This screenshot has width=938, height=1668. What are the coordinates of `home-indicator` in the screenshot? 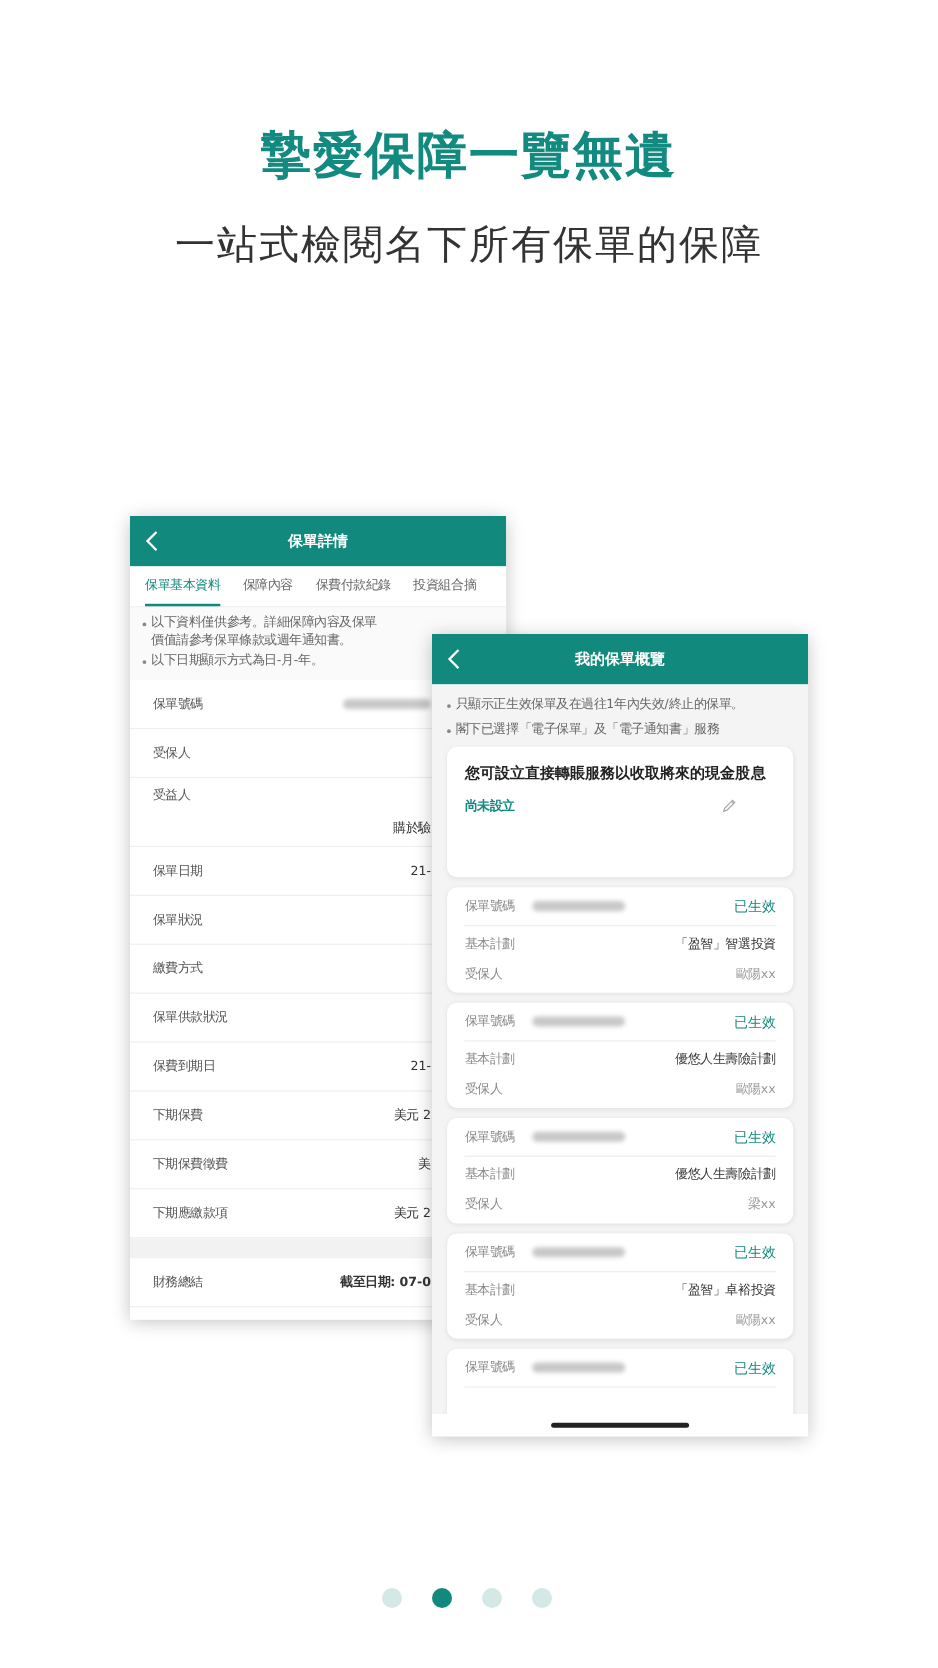 It's located at (620, 1425).